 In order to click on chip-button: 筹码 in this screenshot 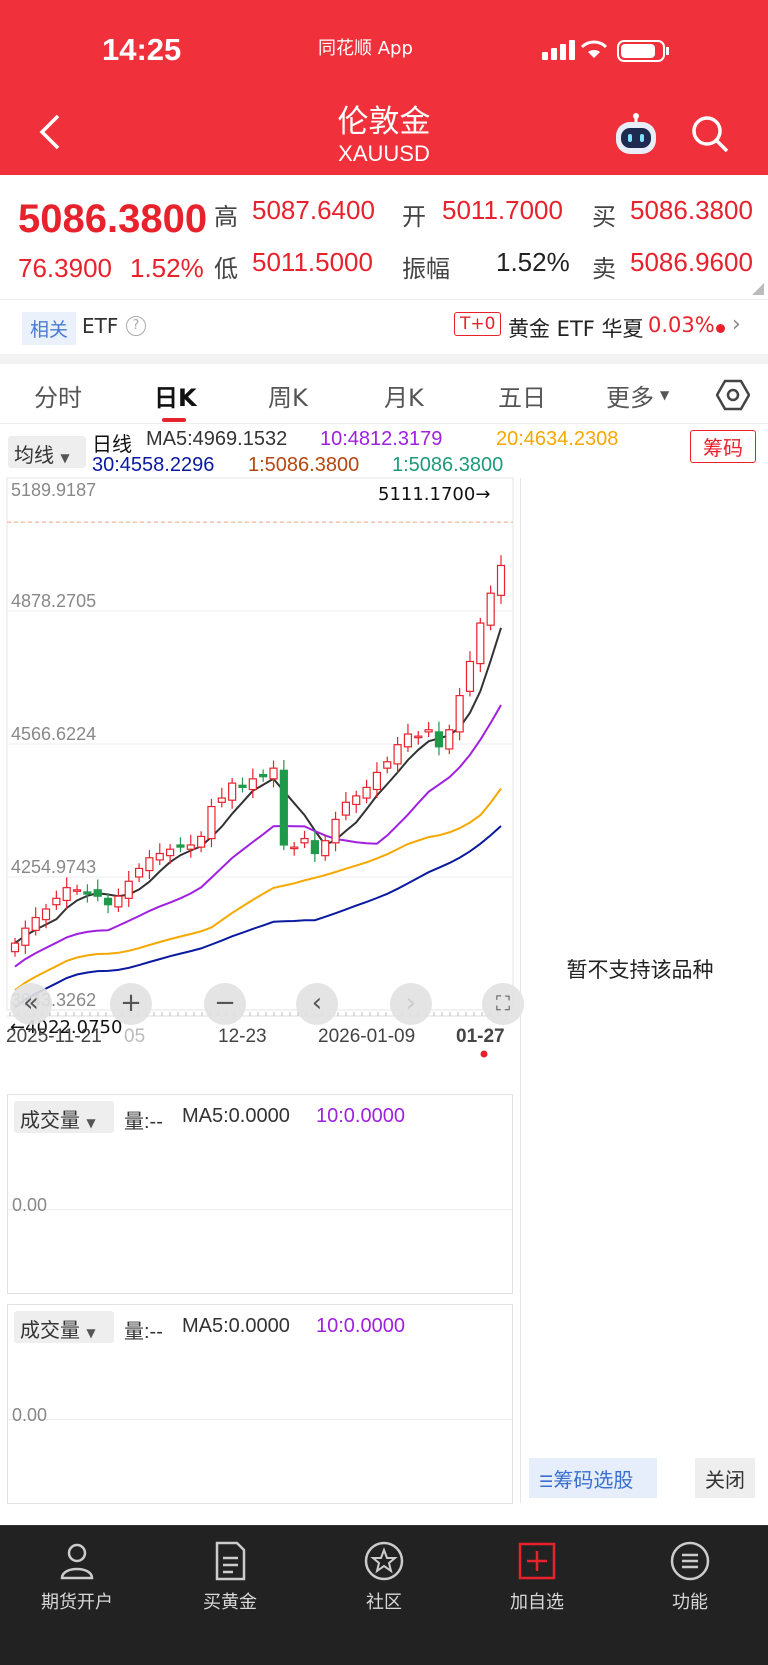, I will do `click(723, 446)`.